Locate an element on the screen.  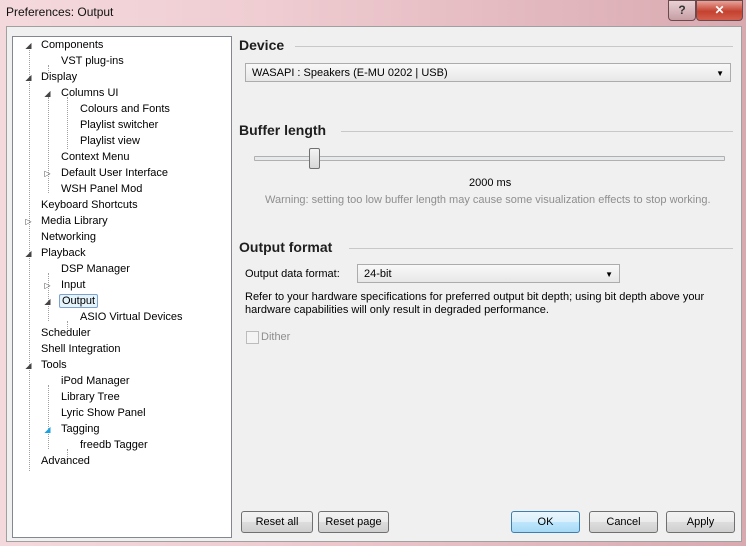
tree-item-asio-virtual-devices: ASIO Virtual Devices is located at coordinates (101, 317).